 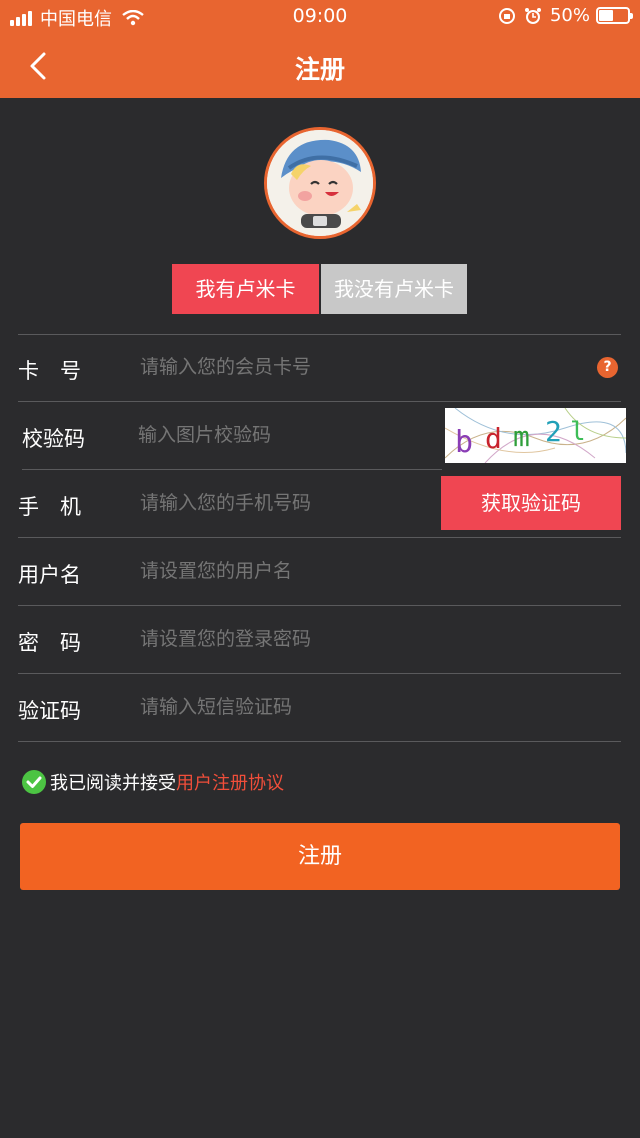 I want to click on captcha-input, so click(x=283, y=435).